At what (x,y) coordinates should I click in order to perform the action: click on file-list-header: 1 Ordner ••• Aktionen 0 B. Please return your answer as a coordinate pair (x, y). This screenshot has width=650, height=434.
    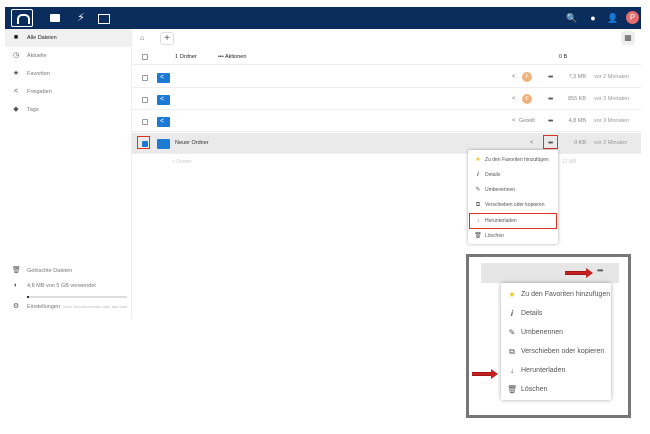
    Looking at the image, I should click on (386, 57).